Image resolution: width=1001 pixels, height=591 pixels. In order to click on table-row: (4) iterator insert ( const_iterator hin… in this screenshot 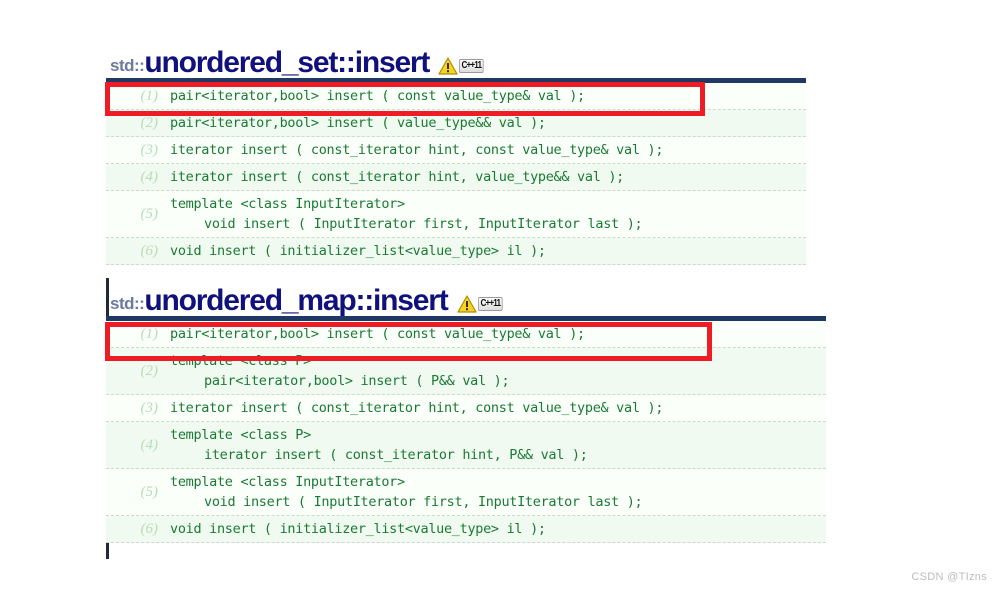, I will do `click(456, 177)`.